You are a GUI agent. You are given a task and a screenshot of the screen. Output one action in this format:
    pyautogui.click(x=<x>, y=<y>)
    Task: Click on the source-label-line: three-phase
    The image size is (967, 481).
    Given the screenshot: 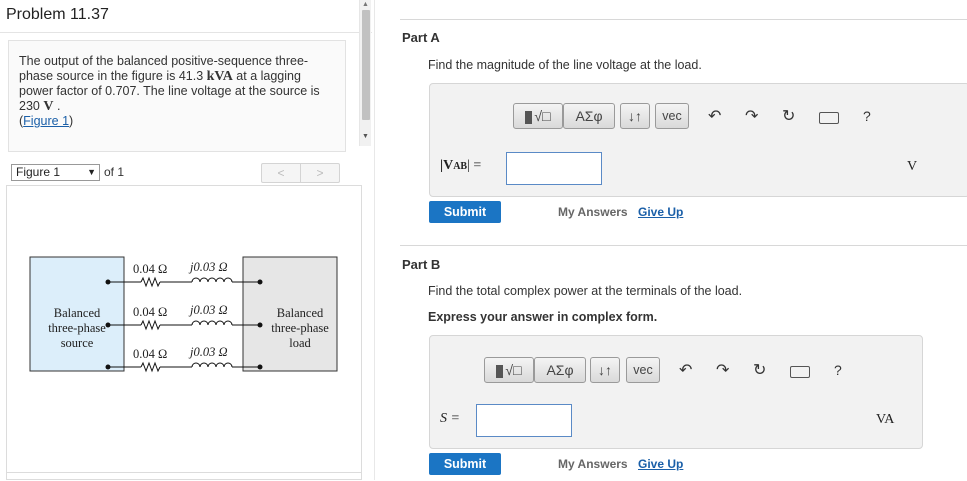 What is the action you would take?
    pyautogui.click(x=77, y=328)
    